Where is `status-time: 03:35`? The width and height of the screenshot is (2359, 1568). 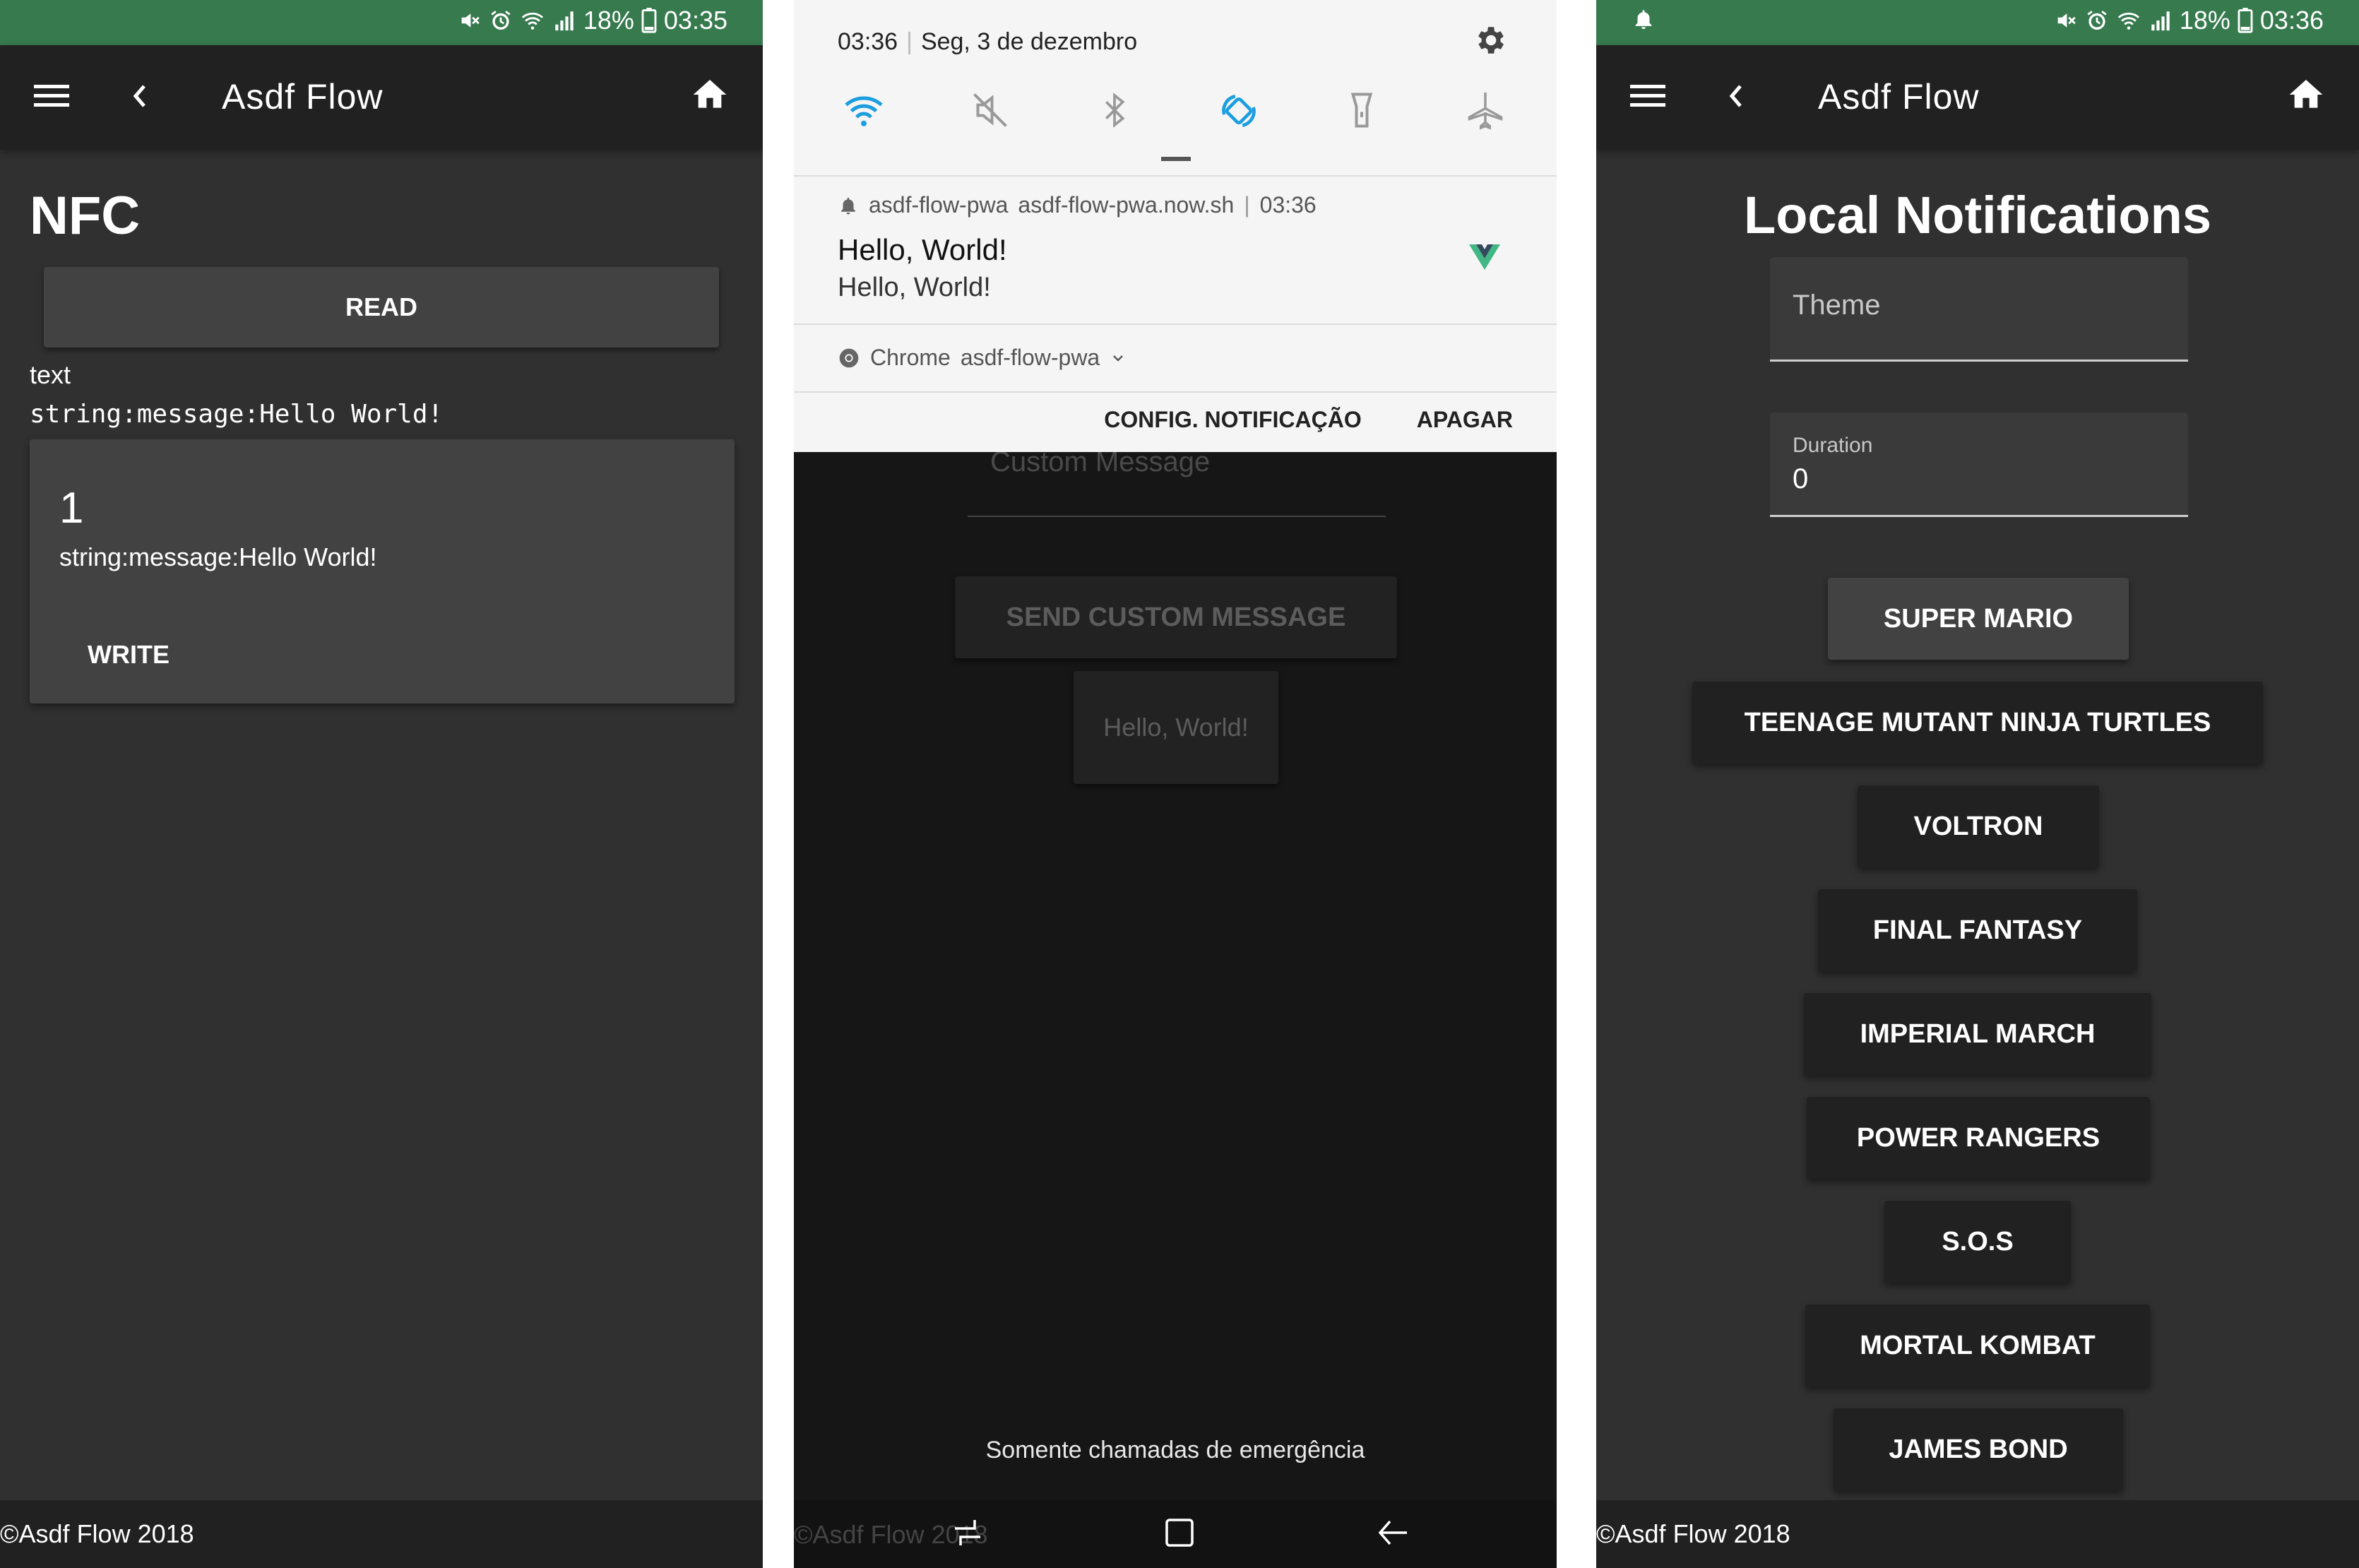 status-time: 03:35 is located at coordinates (695, 20).